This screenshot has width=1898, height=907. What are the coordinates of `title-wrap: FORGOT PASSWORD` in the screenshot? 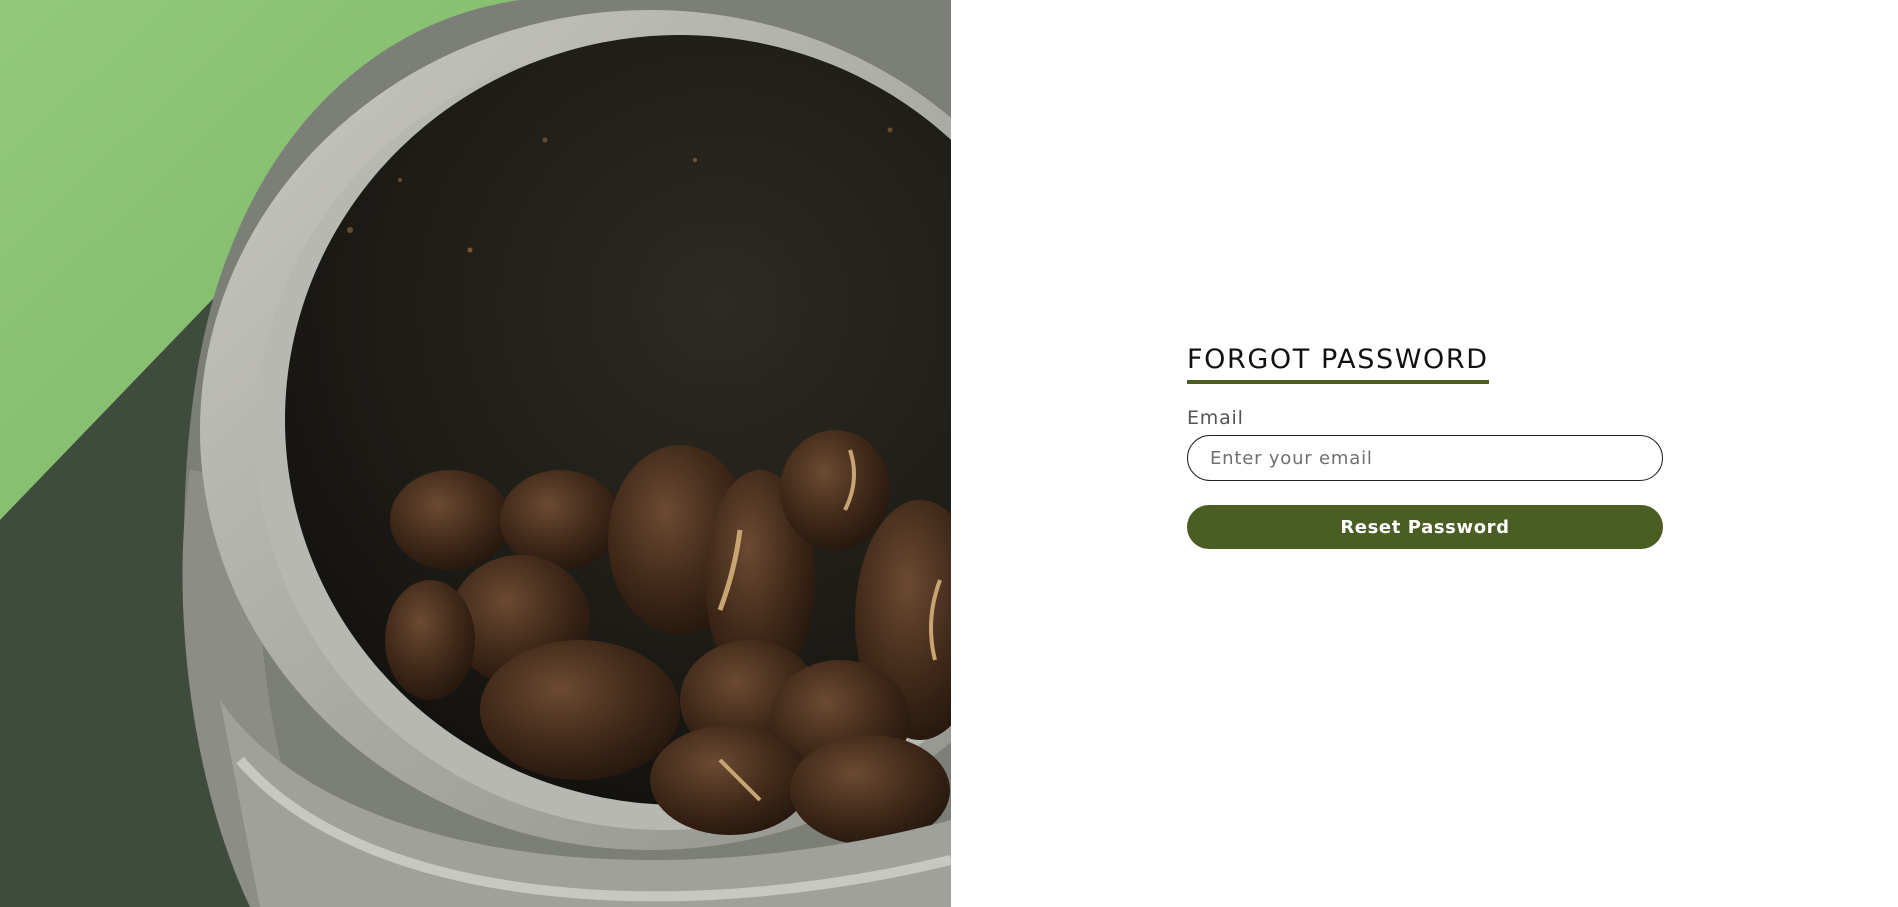 It's located at (1338, 363).